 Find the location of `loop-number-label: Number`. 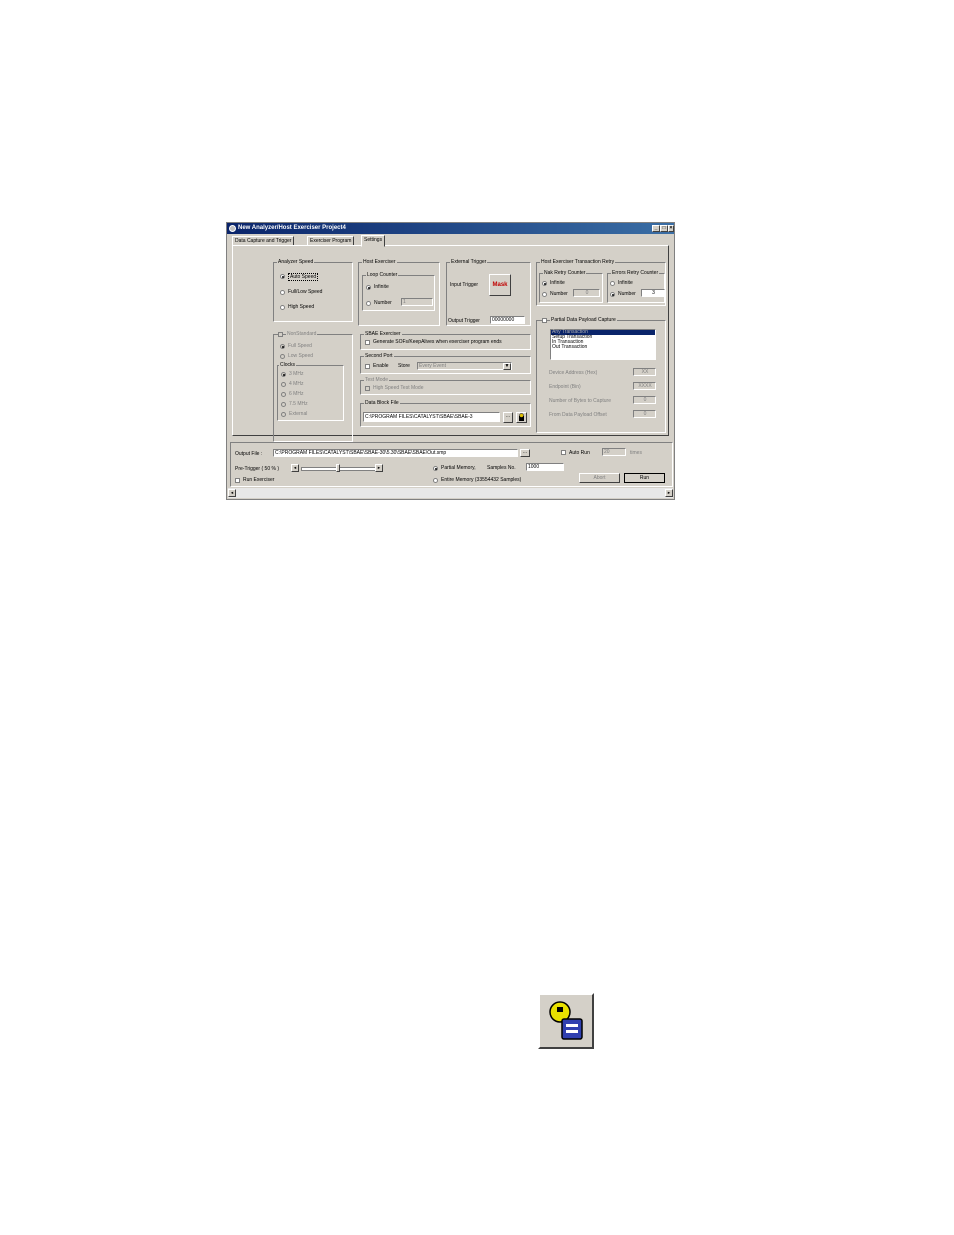

loop-number-label: Number is located at coordinates (383, 303).